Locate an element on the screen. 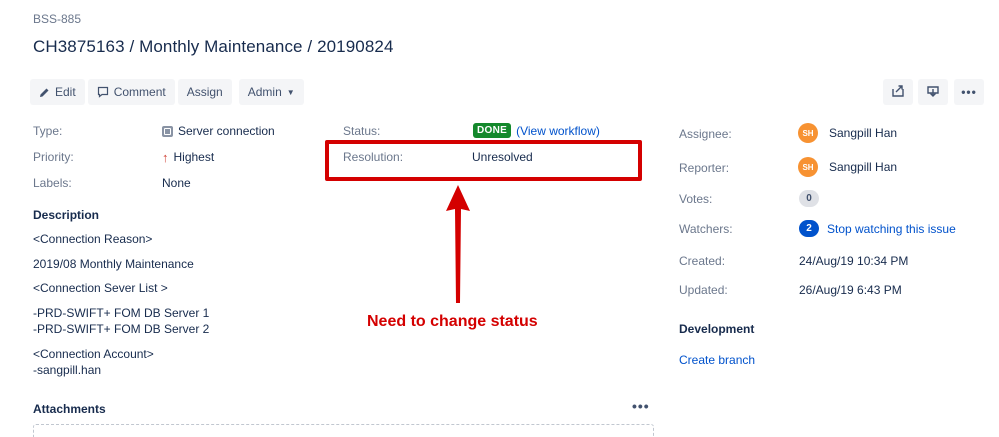  annotation-highlight-box is located at coordinates (483, 160).